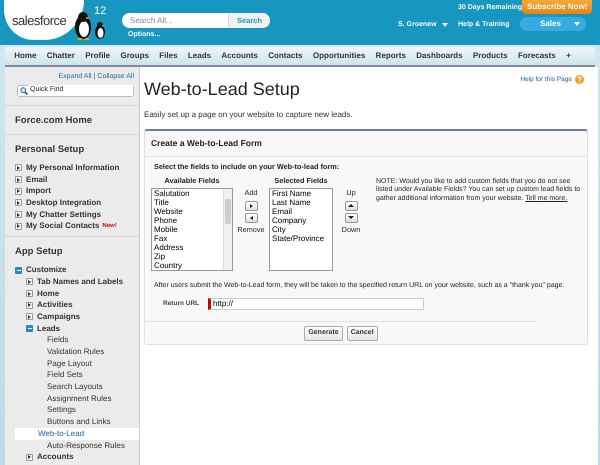  I want to click on nav-tab: Dashboards, so click(439, 56).